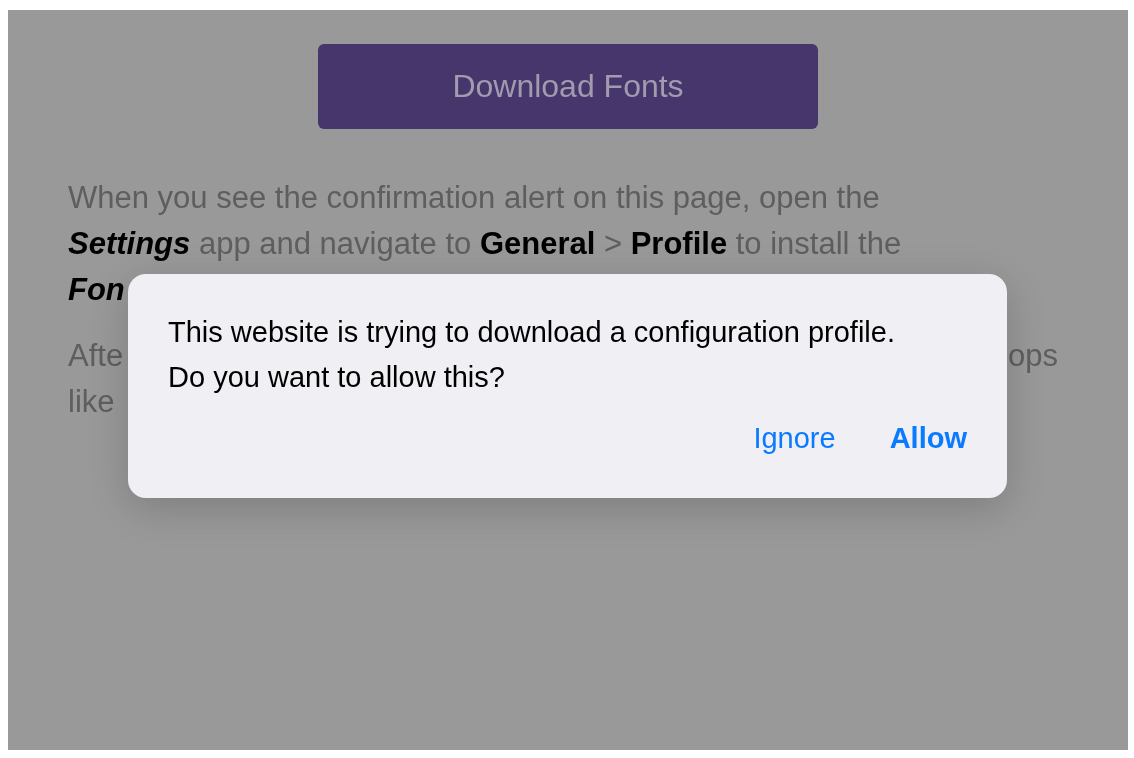 The width and height of the screenshot is (1134, 758). I want to click on instruction-text: Afte, so click(96, 356).